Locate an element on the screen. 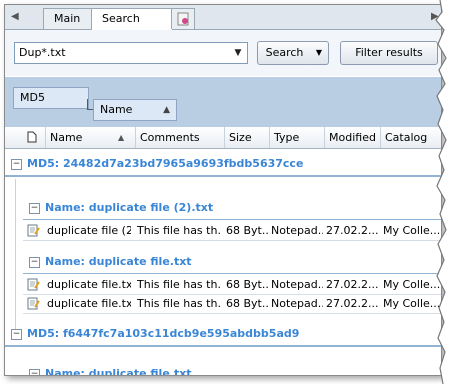 This screenshot has height=384, width=466. group-row-md5: − MD5: 24482d7a23bd7965a9693fbdb5637cce is located at coordinates (223, 165).